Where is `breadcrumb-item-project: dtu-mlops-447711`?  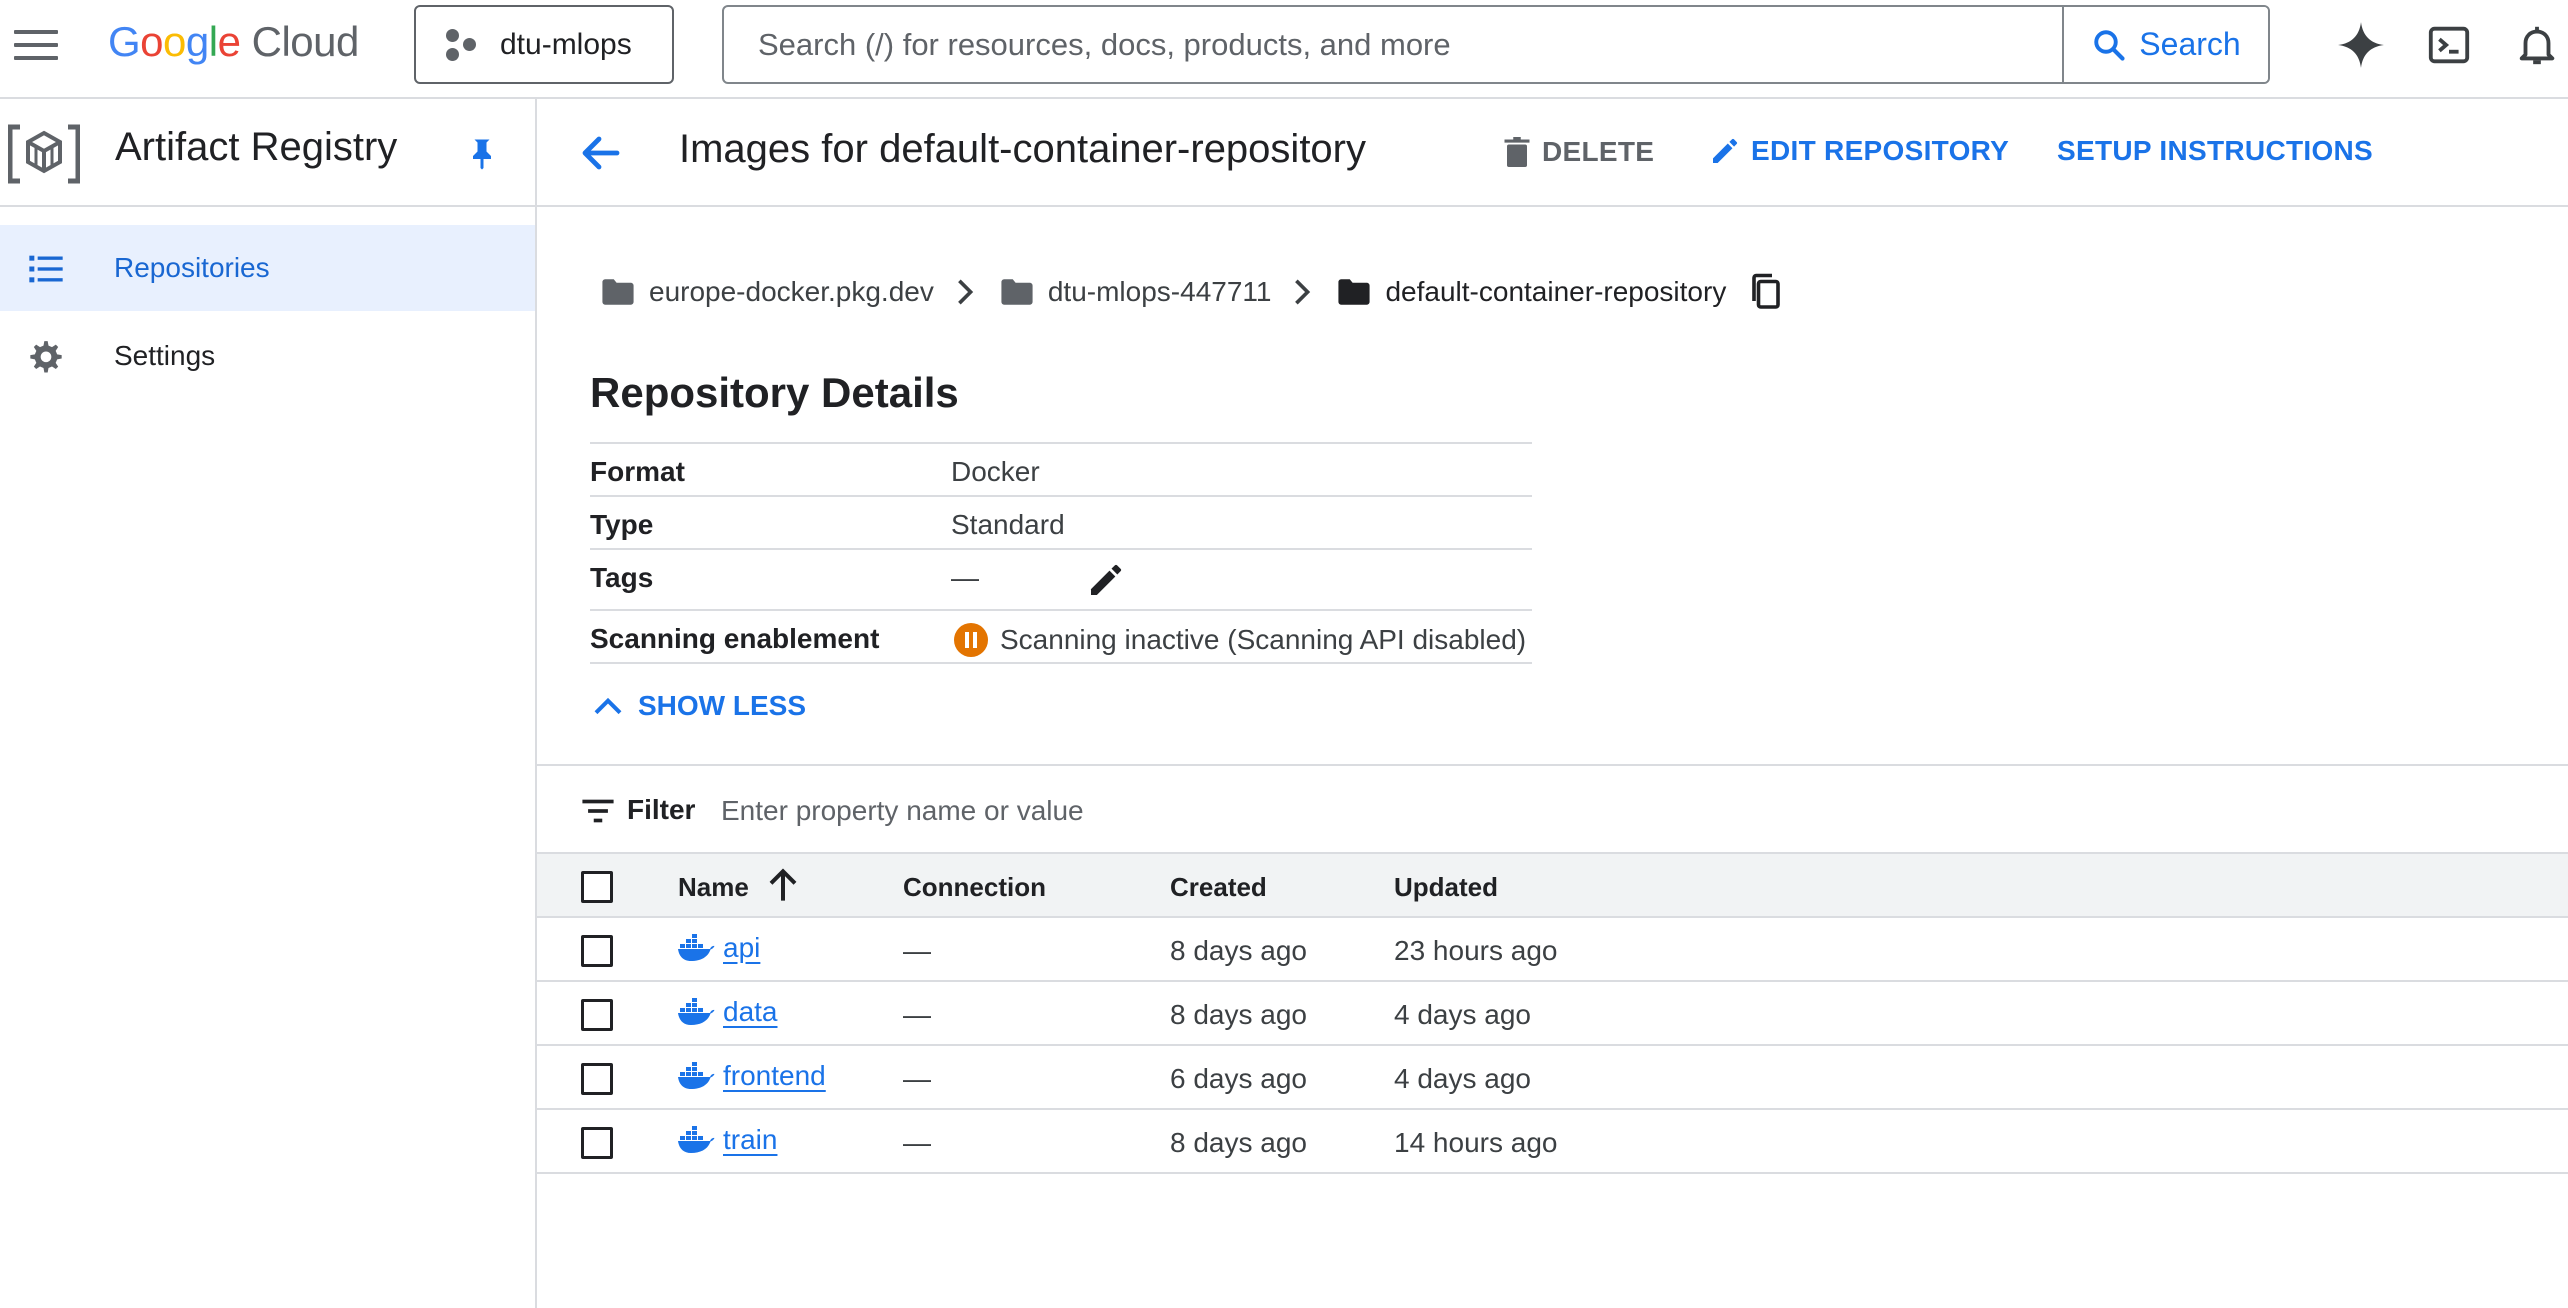
breadcrumb-item-project: dtu-mlops-447711 is located at coordinates (1135, 292).